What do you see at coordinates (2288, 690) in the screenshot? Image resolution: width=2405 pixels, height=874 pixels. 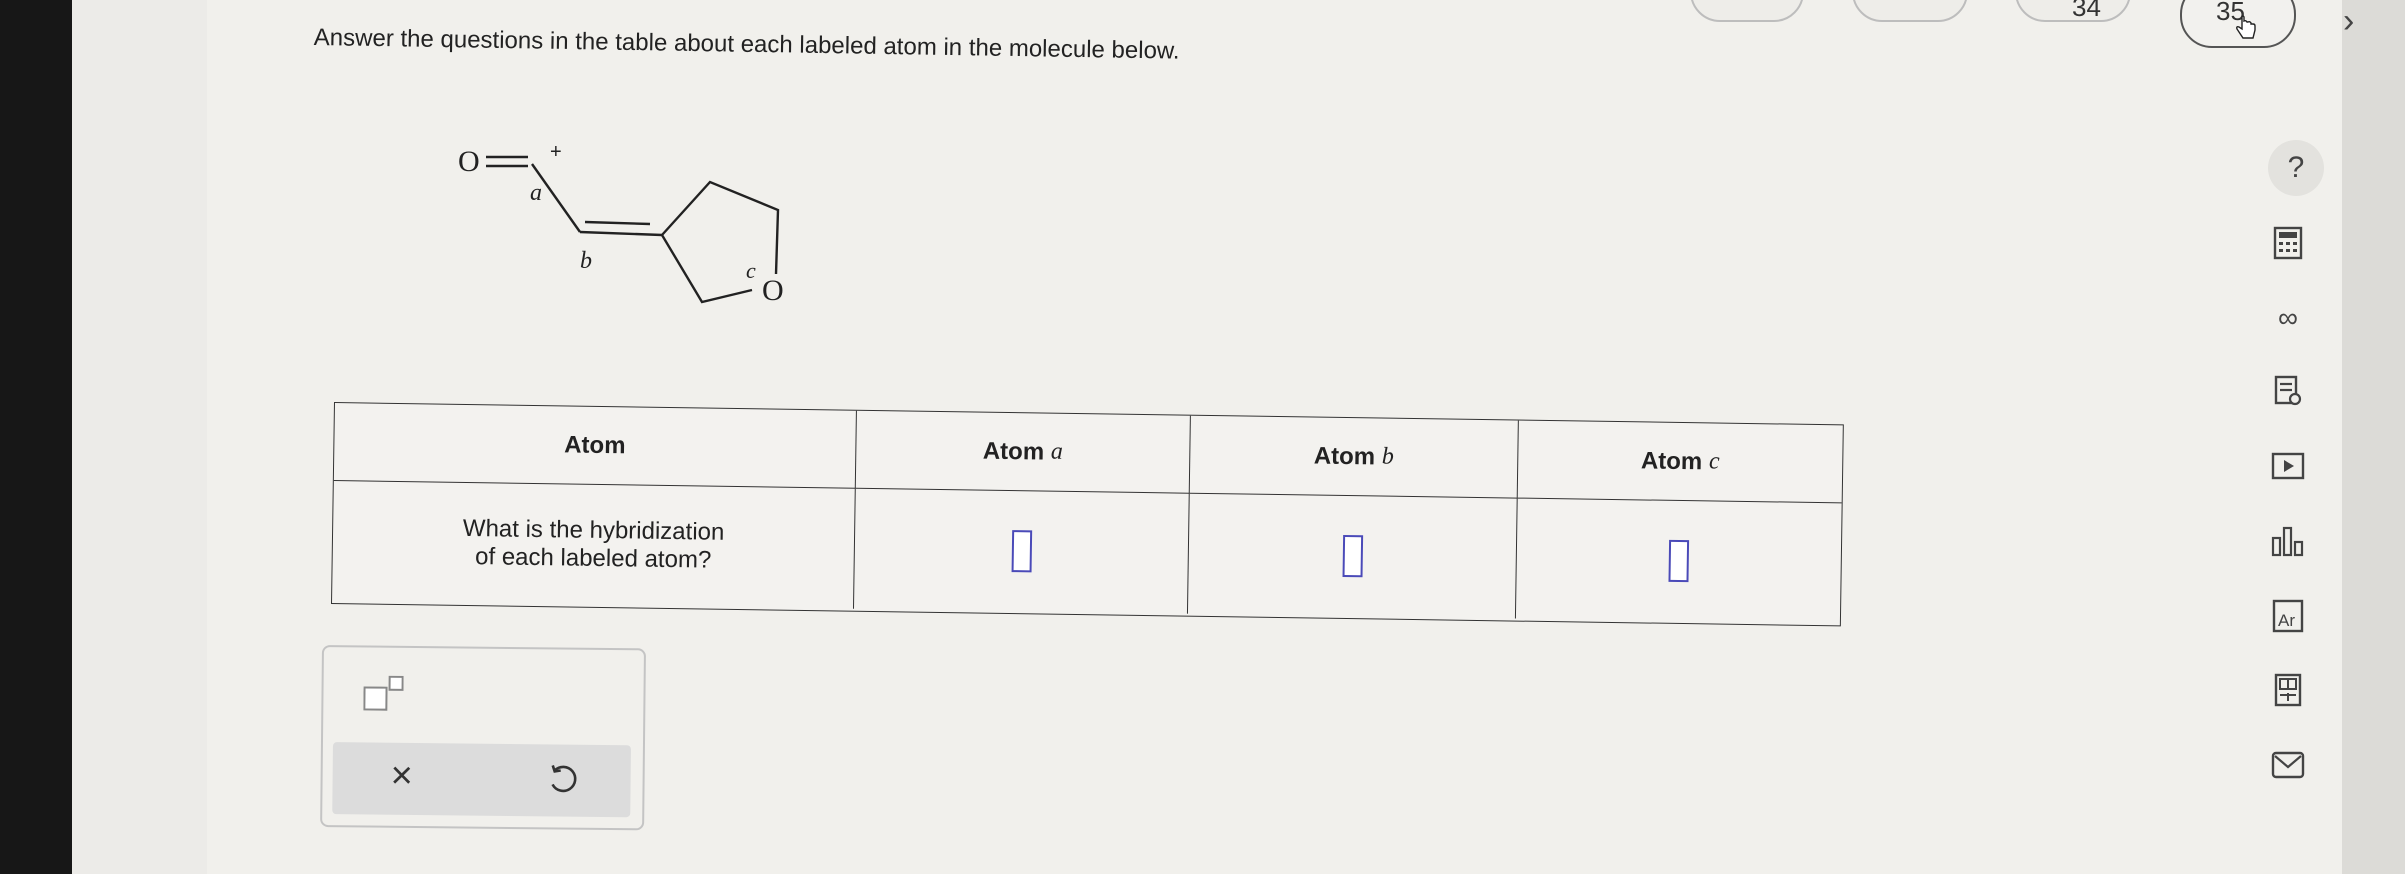 I see `data-icon` at bounding box center [2288, 690].